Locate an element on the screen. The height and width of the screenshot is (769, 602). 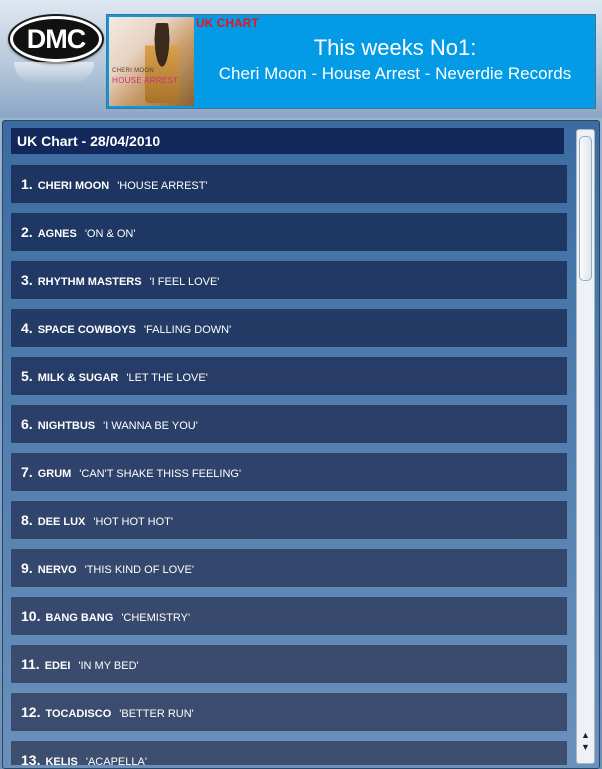
scroll-up-arrow-icon: ▲ is located at coordinates (585, 735).